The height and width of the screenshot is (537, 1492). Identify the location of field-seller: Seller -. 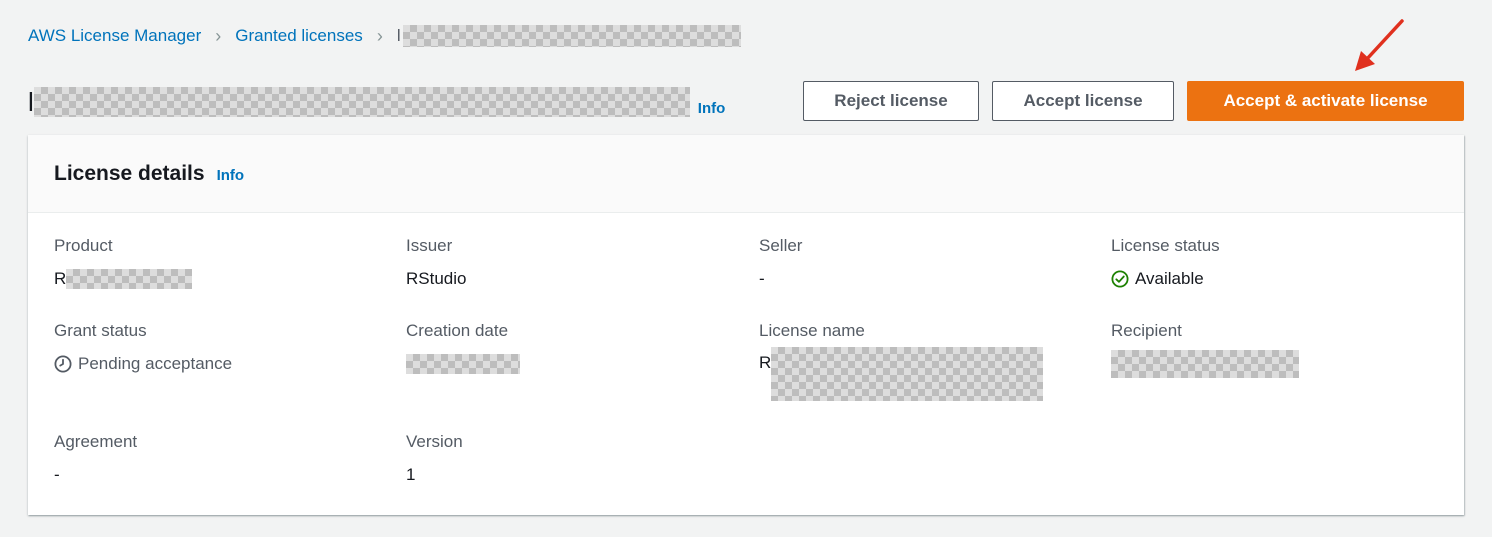
(780, 263).